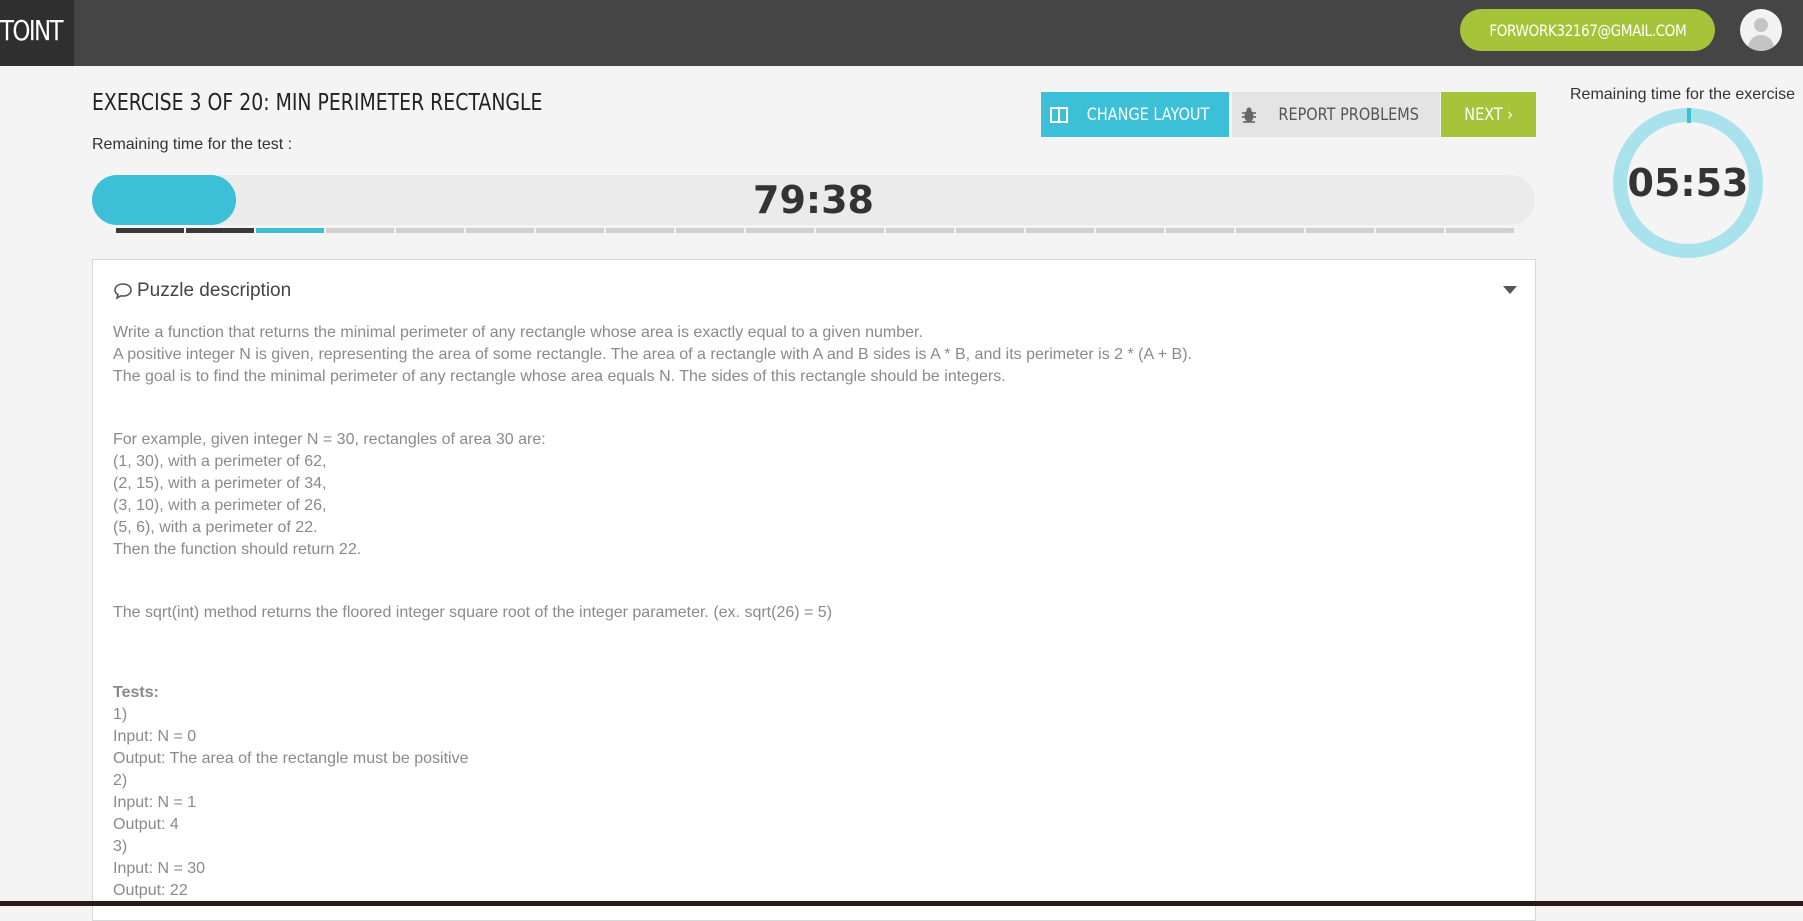 This screenshot has width=1803, height=921. I want to click on test-line: Input: N = 30, so click(159, 868).